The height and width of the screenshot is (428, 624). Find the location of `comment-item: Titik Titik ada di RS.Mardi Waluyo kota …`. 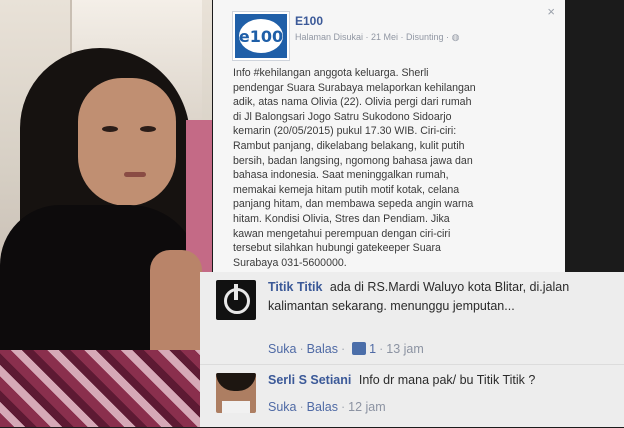

comment-item: Titik Titik ada di RS.Mardi Waluyo kota … is located at coordinates (412, 318).